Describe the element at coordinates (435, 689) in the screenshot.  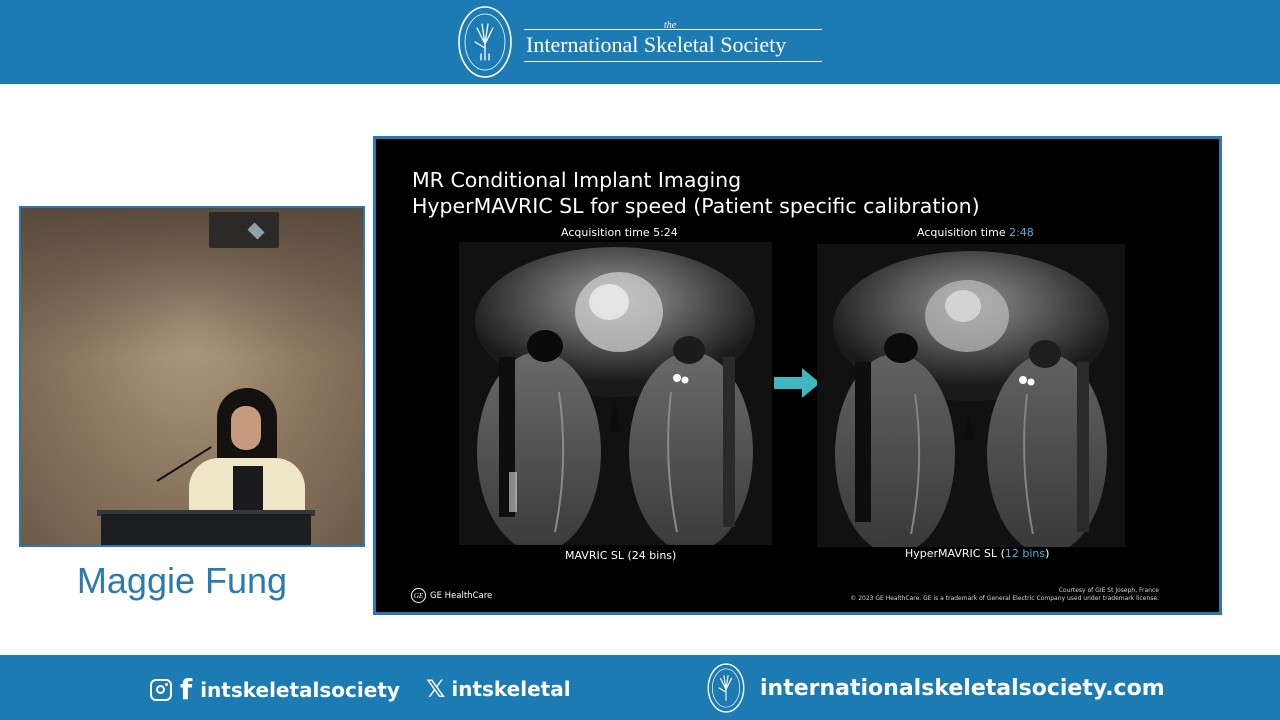
I see `x-icon: 𝕏` at that location.